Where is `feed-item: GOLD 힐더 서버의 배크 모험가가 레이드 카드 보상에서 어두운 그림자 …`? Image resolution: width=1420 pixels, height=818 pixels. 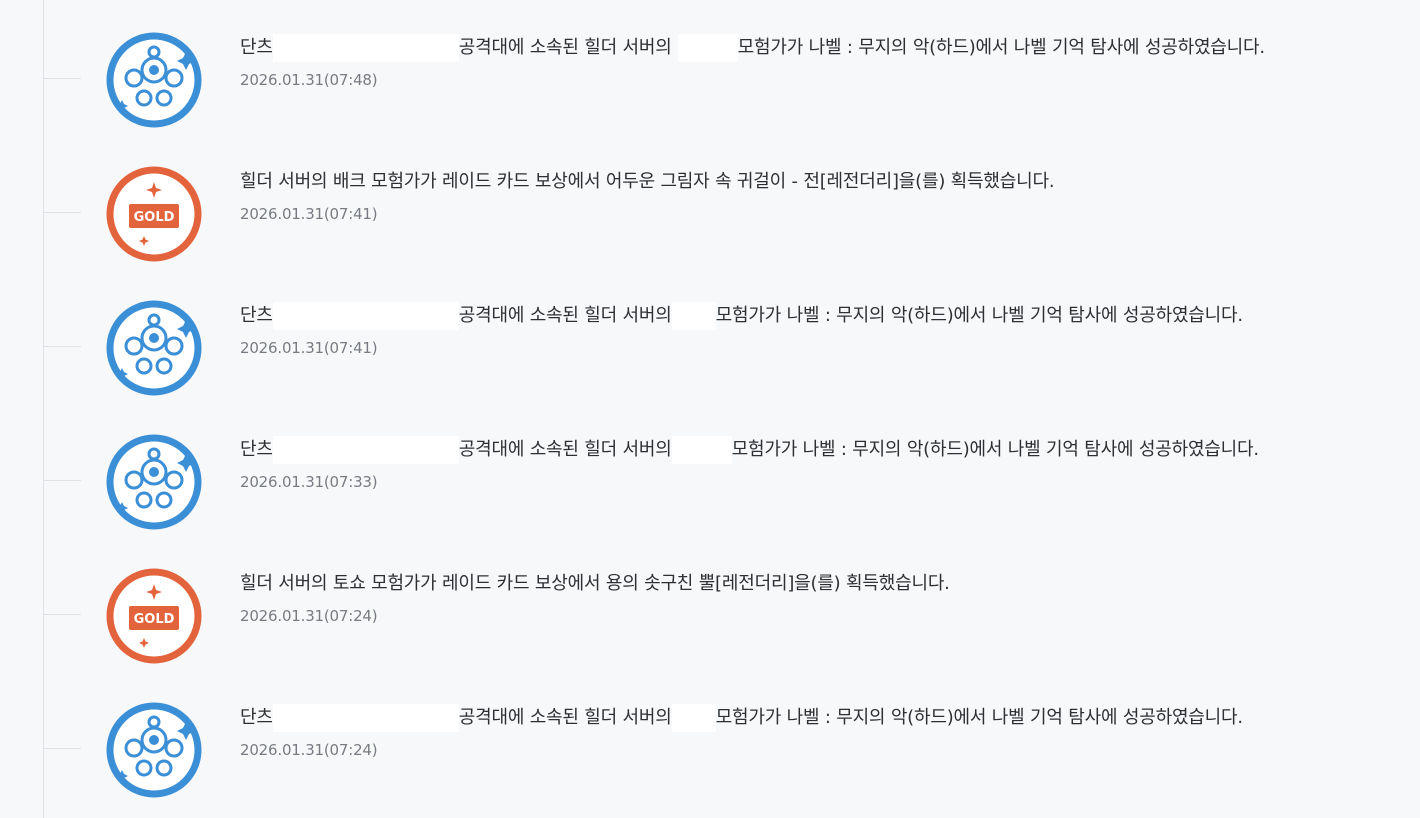 feed-item: GOLD 힐더 서버의 배크 모험가가 레이드 카드 보상에서 어두운 그림자 … is located at coordinates (710, 214).